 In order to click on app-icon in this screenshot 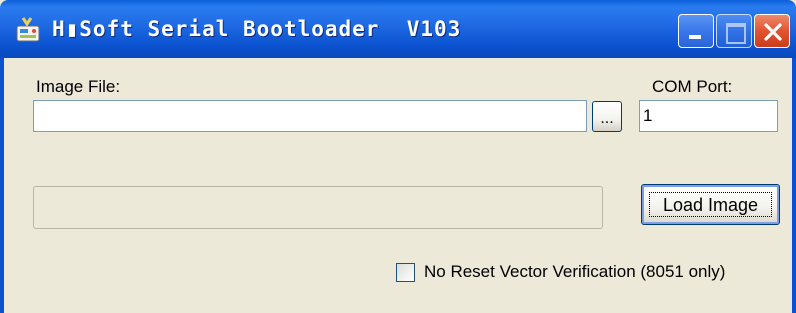, I will do `click(28, 30)`.